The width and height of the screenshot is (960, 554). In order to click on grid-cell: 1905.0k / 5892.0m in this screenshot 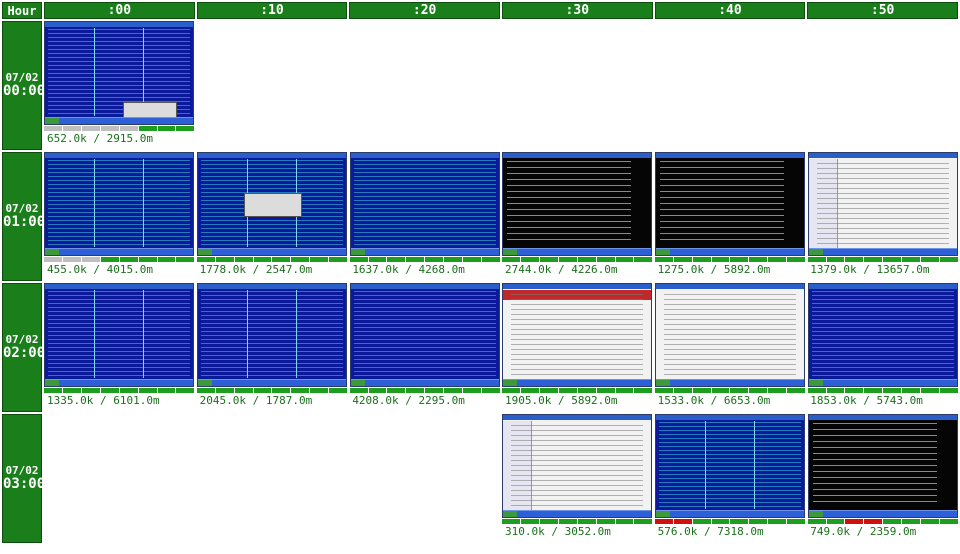, I will do `click(577, 347)`.